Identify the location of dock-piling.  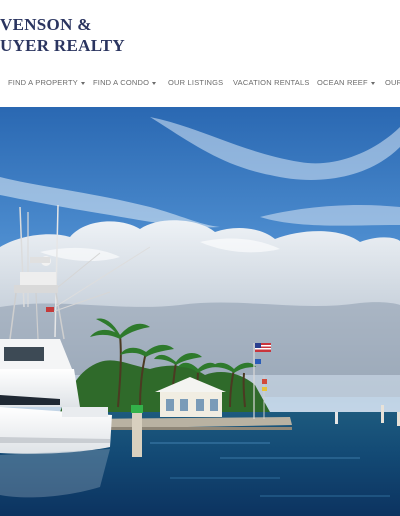
(137, 432).